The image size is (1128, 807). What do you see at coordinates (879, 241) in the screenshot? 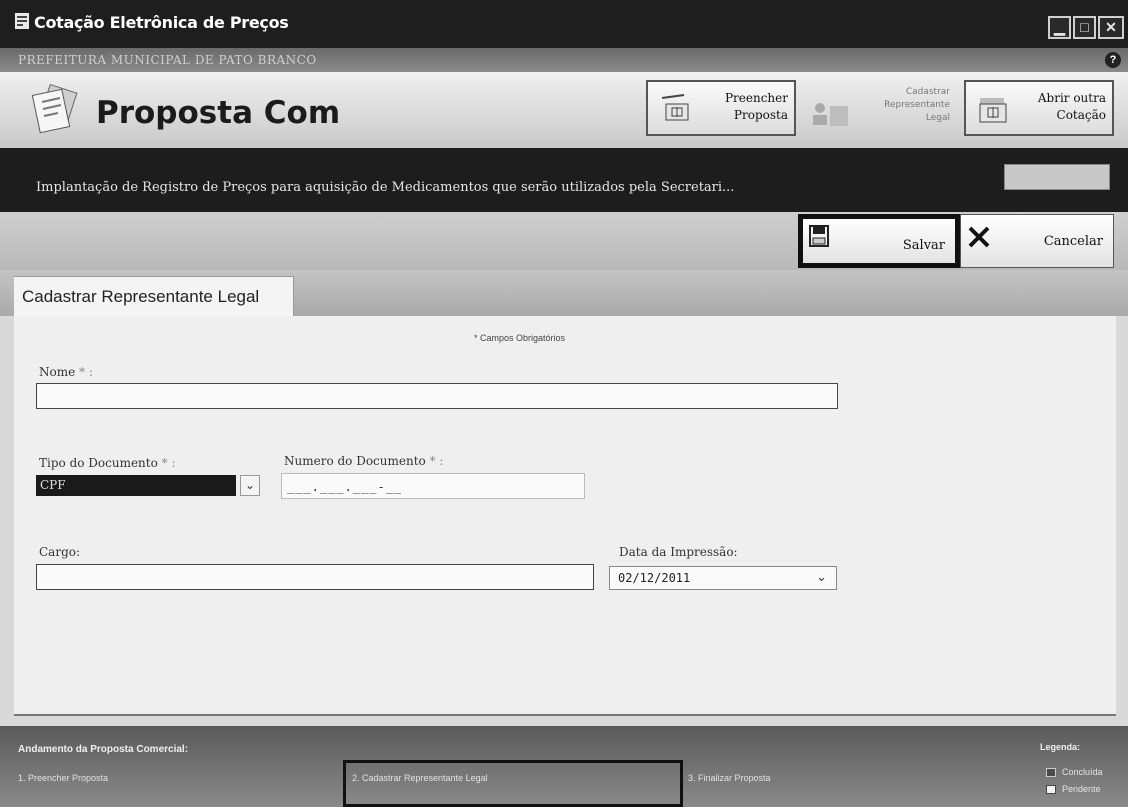
I see `save-button: Salvar` at bounding box center [879, 241].